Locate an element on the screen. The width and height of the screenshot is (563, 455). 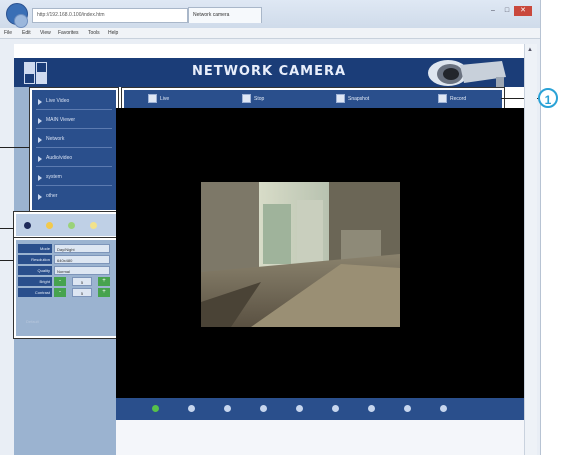
record-icon is located at coordinates (442, 98).